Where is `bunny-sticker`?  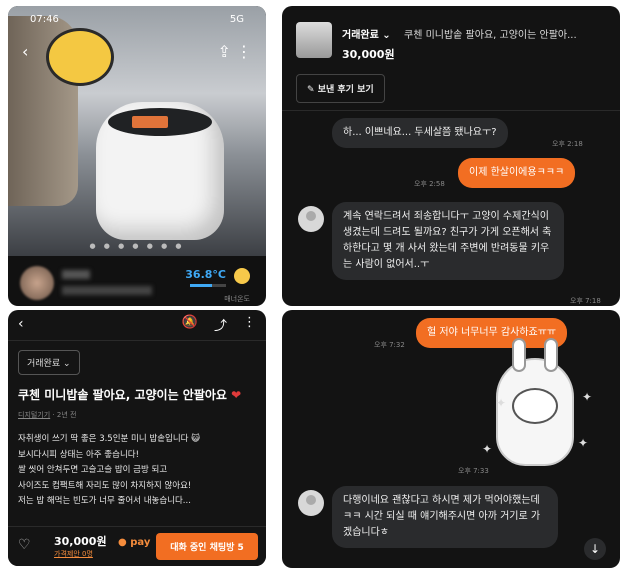
bunny-sticker is located at coordinates (535, 402).